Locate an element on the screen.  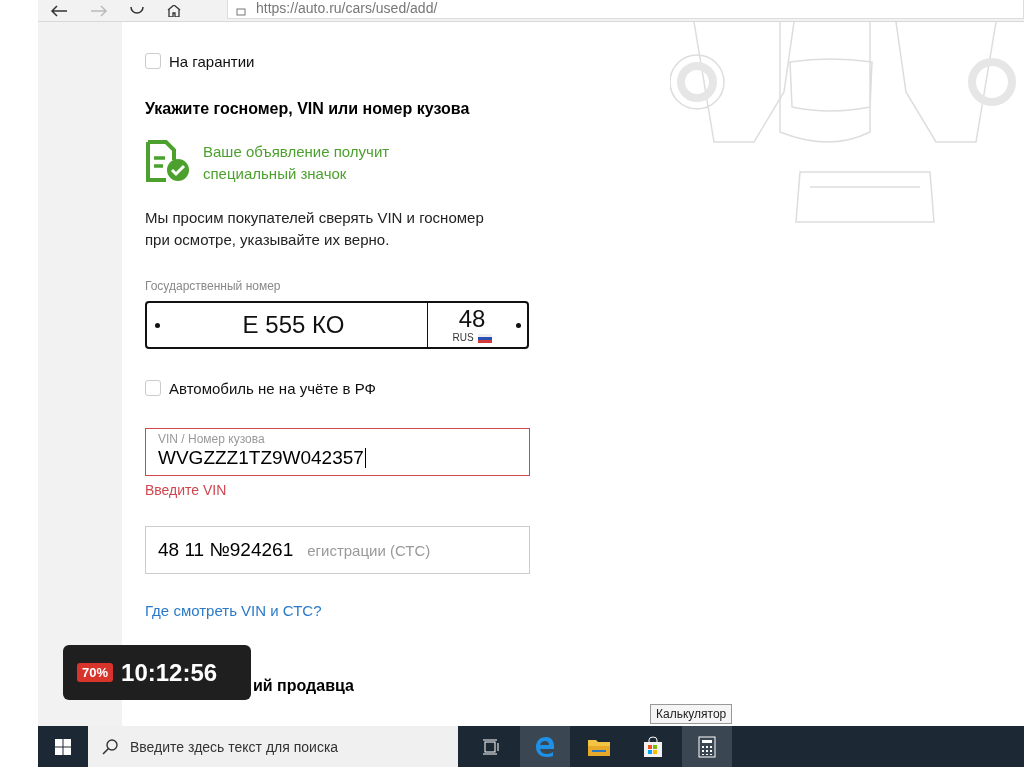
plate-number: Е 555 КО is located at coordinates (293, 325).